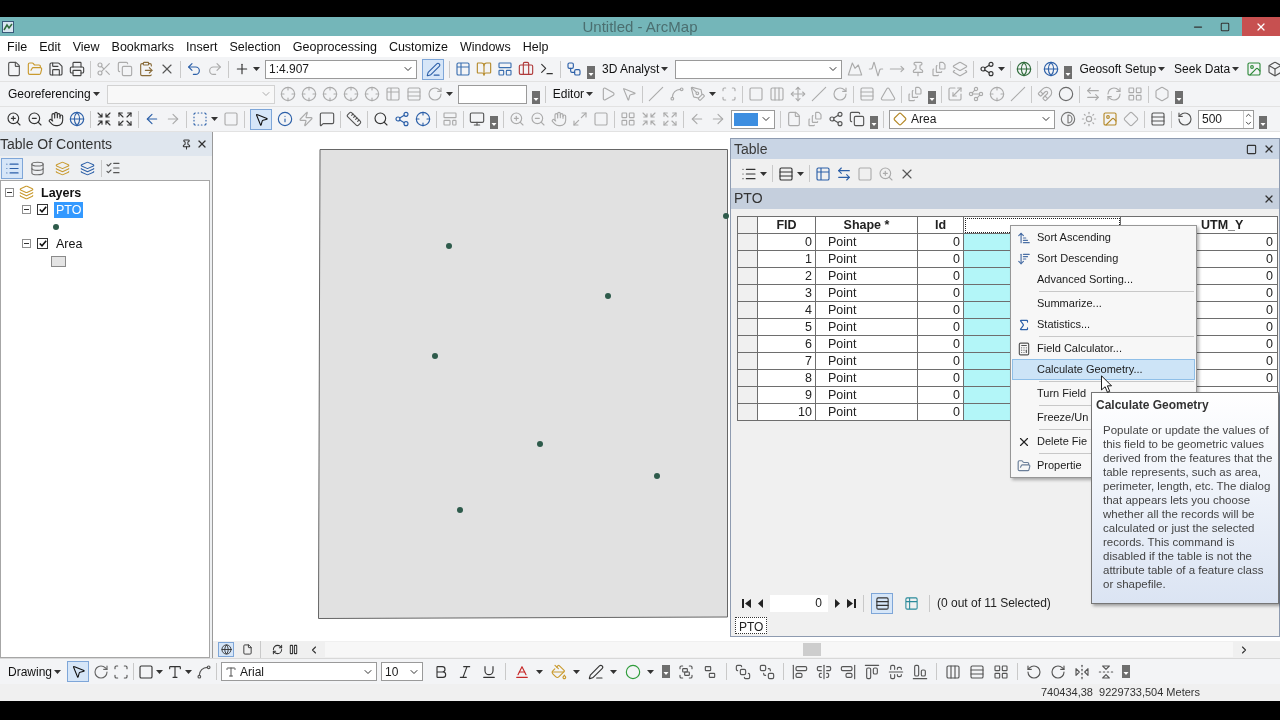 This screenshot has height=720, width=1280. What do you see at coordinates (1058, 671) in the screenshot?
I see `rotate-right-icon` at bounding box center [1058, 671].